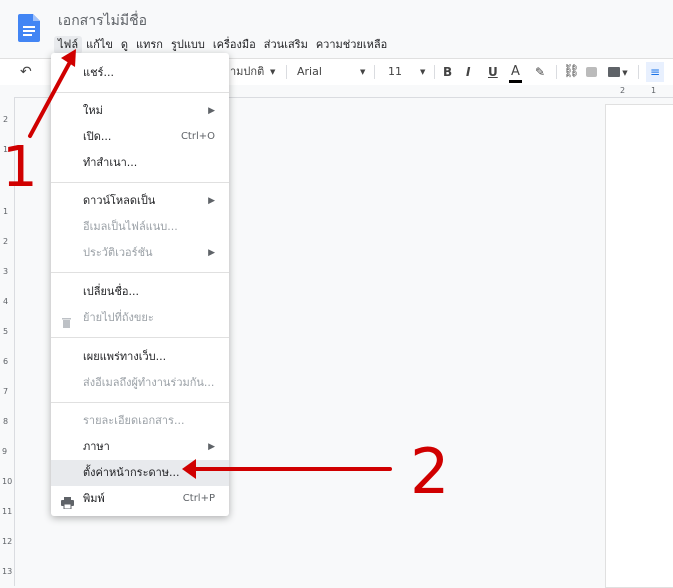 This screenshot has height=588, width=673. Describe the element at coordinates (20, 167) in the screenshot. I see `annotation-number-1: 1` at that location.